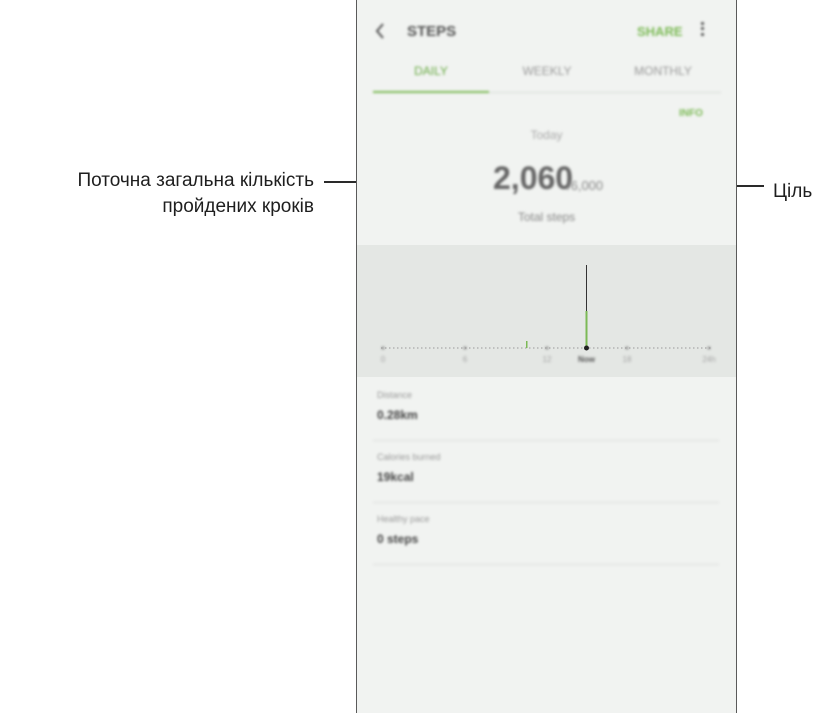 This screenshot has width=827, height=713. What do you see at coordinates (547, 71) in the screenshot?
I see `tab-weekly: WEEKLY` at bounding box center [547, 71].